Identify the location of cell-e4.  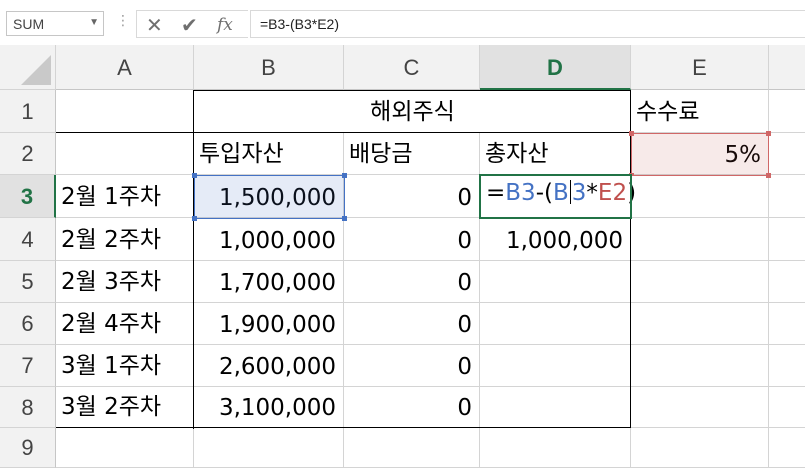
(700, 239).